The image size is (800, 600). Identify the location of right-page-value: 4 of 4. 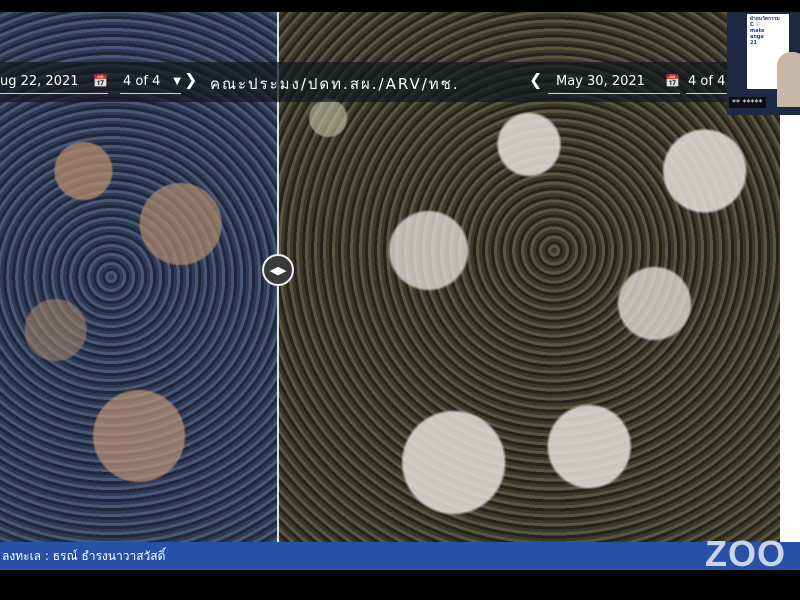
(707, 81).